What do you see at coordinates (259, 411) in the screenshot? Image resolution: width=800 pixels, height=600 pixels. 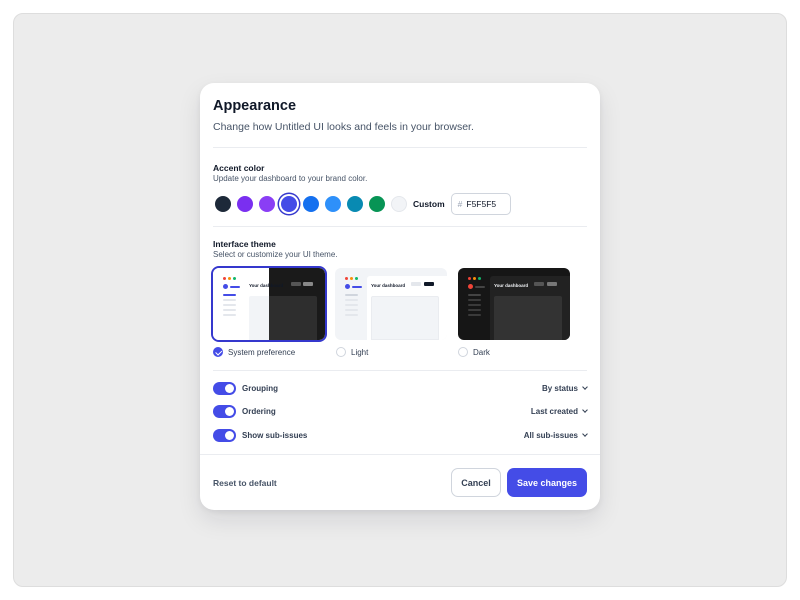 I see `toggle-label: Ordering` at bounding box center [259, 411].